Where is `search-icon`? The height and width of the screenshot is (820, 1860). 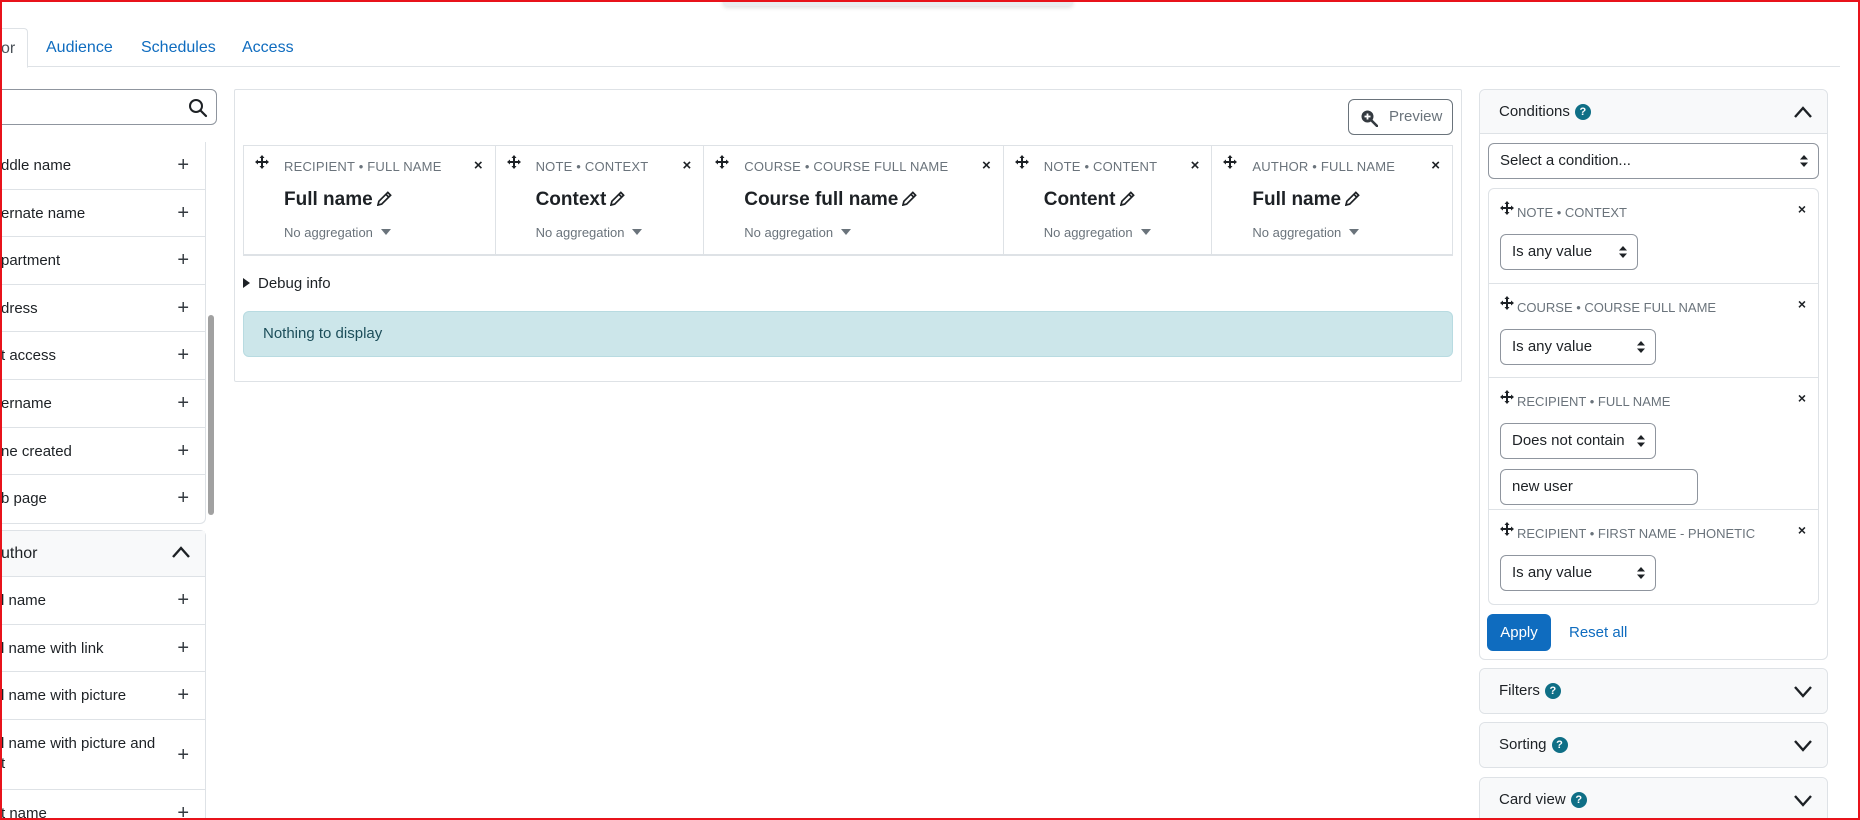
search-icon is located at coordinates (198, 108).